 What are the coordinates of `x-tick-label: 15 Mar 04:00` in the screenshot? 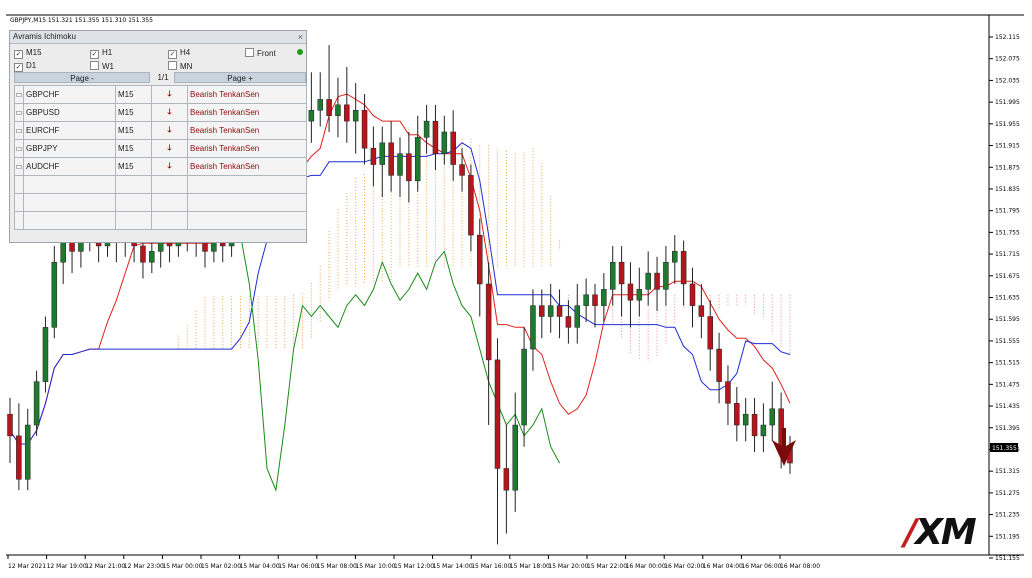 It's located at (260, 566).